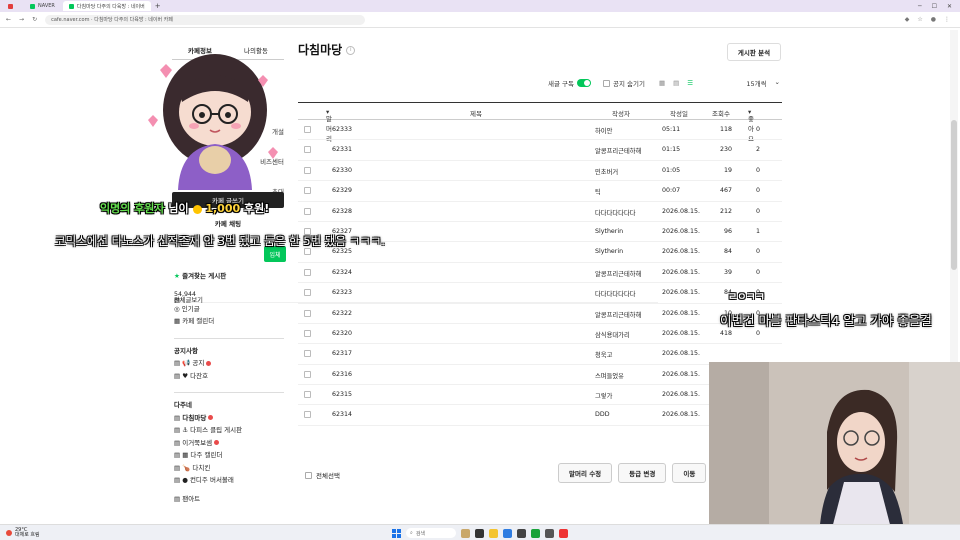  What do you see at coordinates (725, 191) in the screenshot?
I see `post-views: 467` at bounding box center [725, 191].